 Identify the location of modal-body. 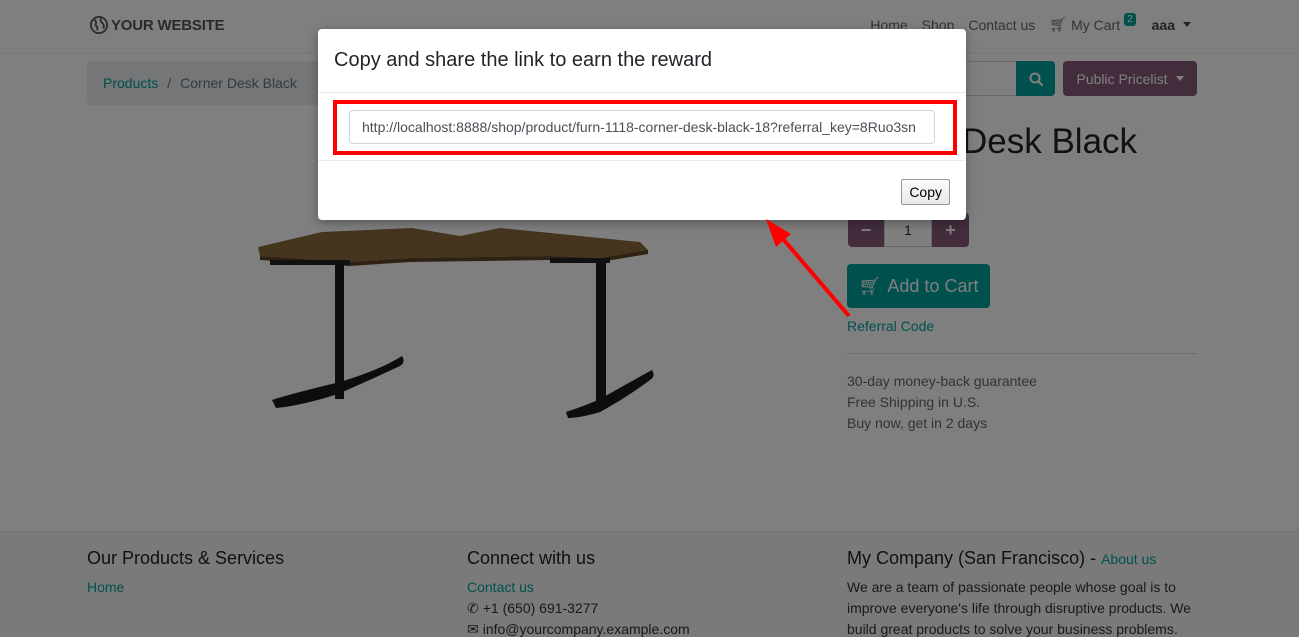
(642, 127).